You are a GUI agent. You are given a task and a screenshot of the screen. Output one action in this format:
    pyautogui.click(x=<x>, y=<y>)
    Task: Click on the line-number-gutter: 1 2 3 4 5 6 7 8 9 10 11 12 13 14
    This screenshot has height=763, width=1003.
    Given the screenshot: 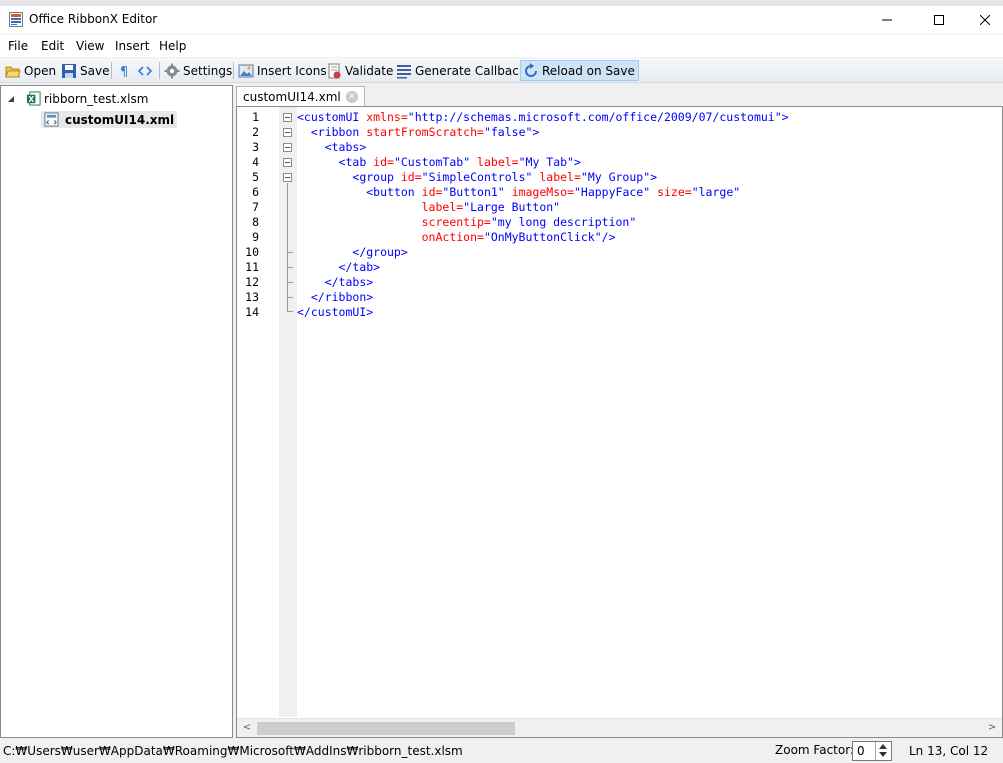 What is the action you would take?
    pyautogui.click(x=258, y=422)
    